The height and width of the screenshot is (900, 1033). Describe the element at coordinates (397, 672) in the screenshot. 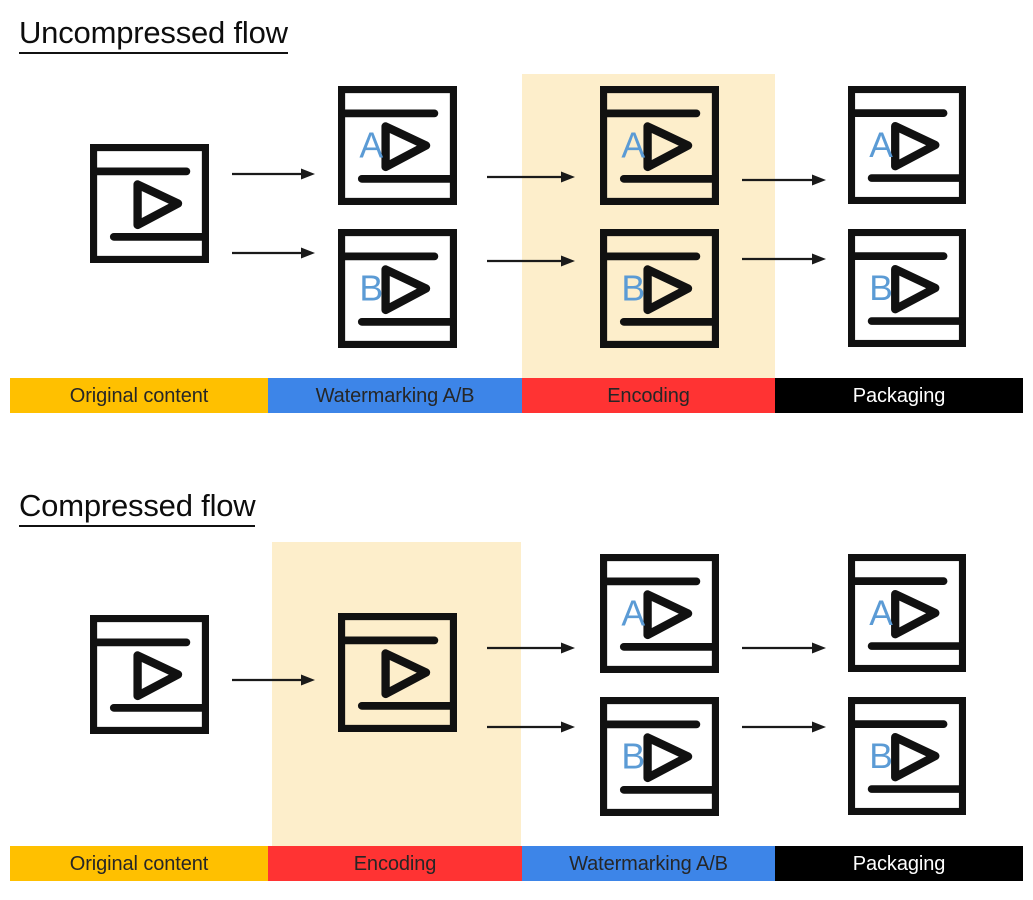

I see `compressed-encoded-media-icon` at that location.